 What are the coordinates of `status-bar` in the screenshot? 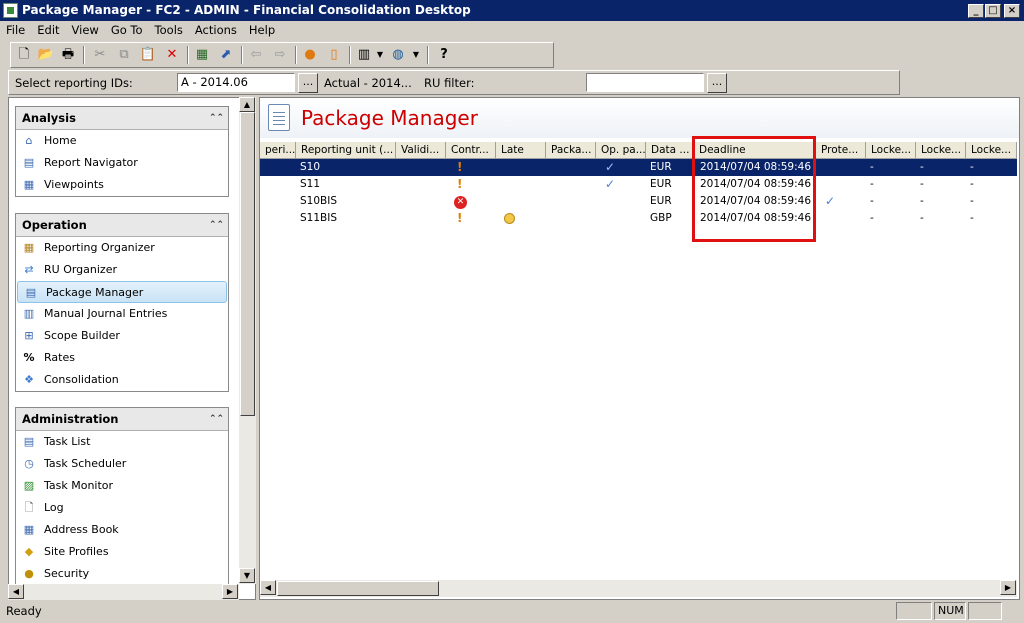 It's located at (512, 612).